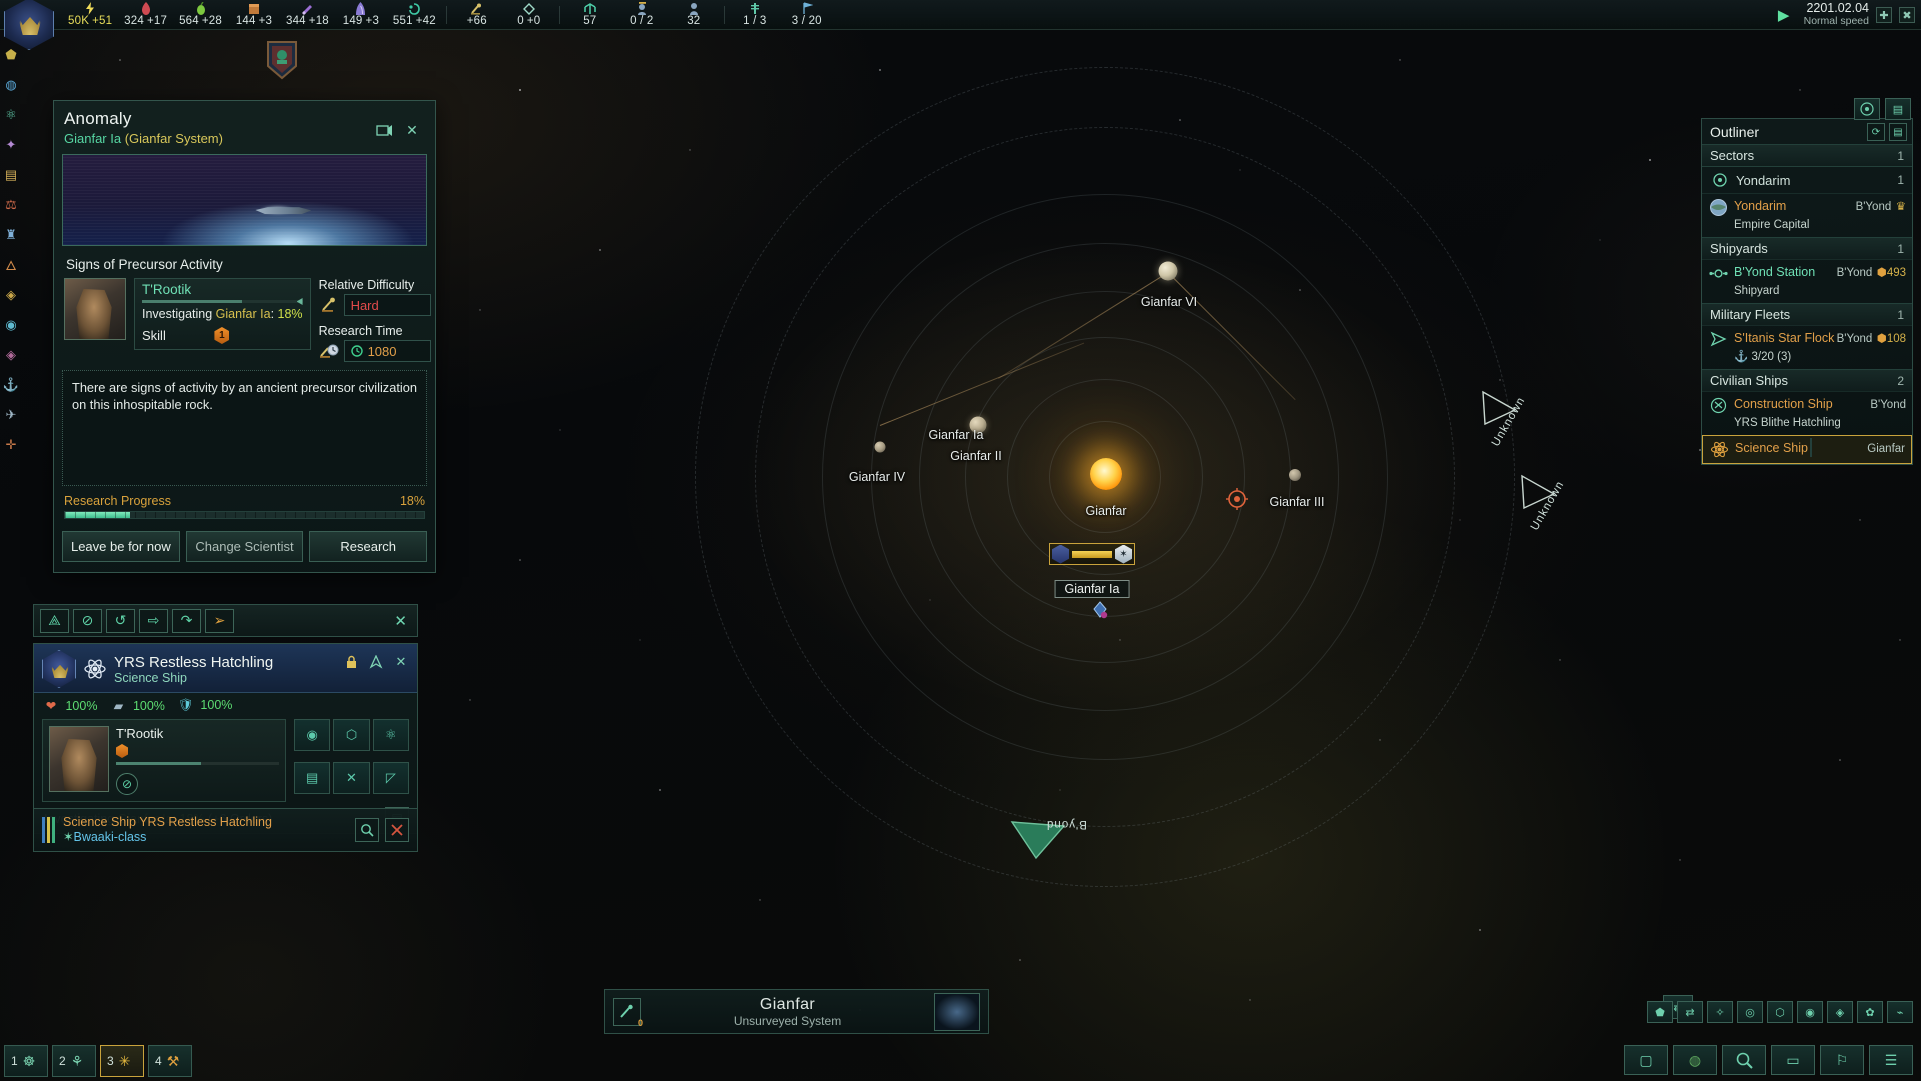  What do you see at coordinates (1842, 1060) in the screenshot?
I see `flag-button: ⚐` at bounding box center [1842, 1060].